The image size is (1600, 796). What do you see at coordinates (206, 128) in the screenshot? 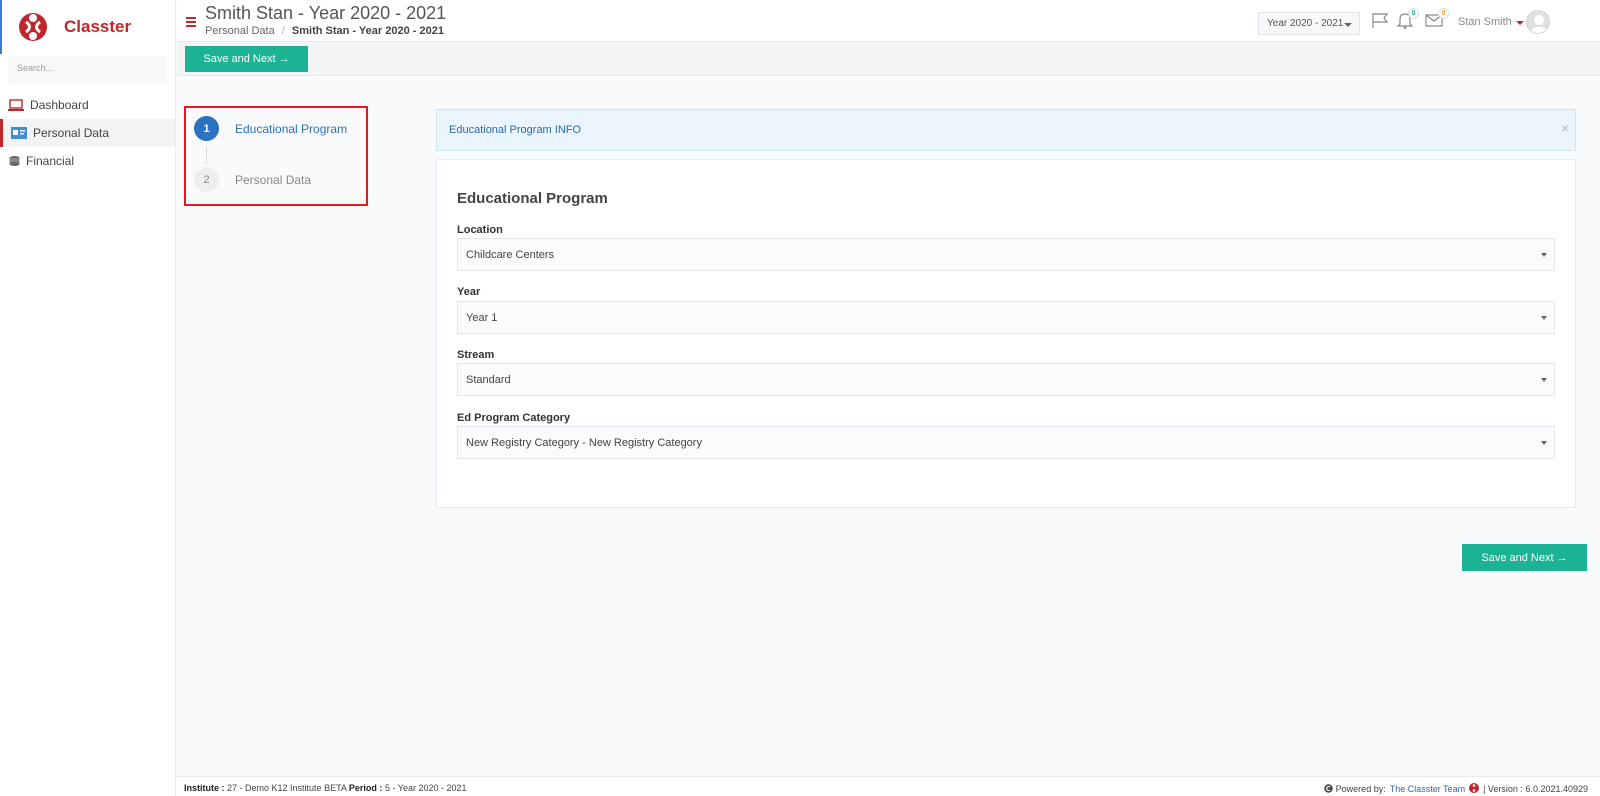
I see `step-number: 1` at bounding box center [206, 128].